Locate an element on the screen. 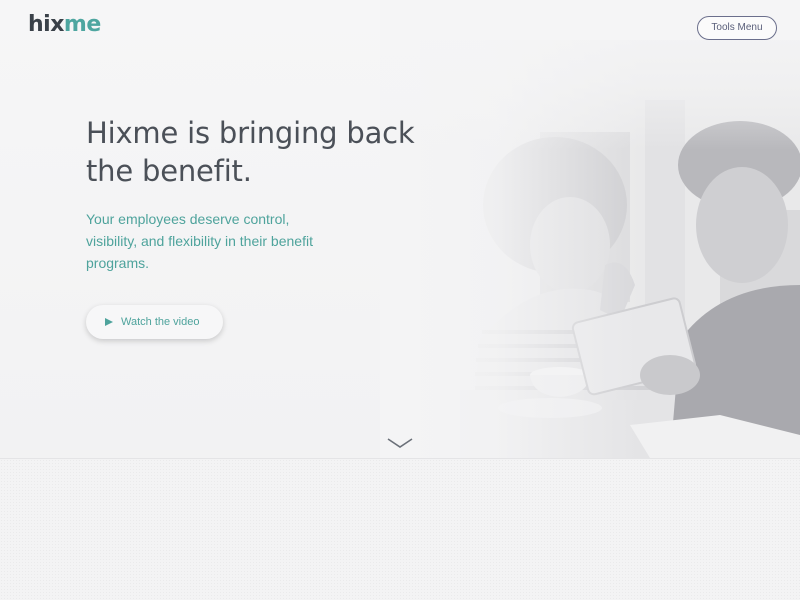 This screenshot has height=600, width=800. watch-video-label: Watch the video is located at coordinates (160, 322).